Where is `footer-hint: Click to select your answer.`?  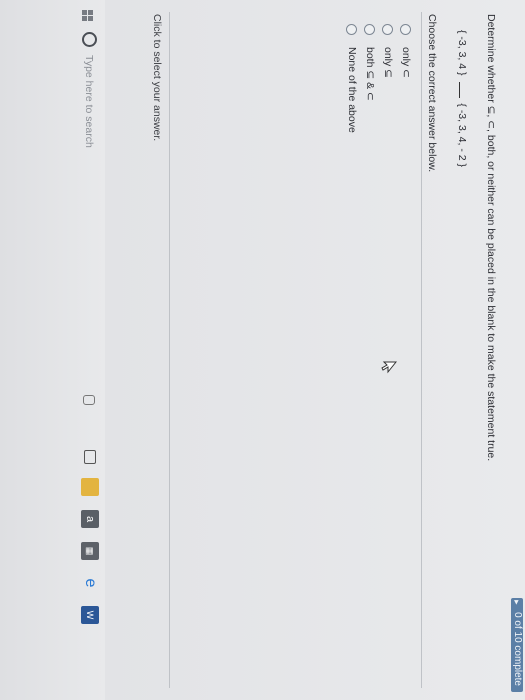 footer-hint: Click to select your answer. is located at coordinates (157, 78).